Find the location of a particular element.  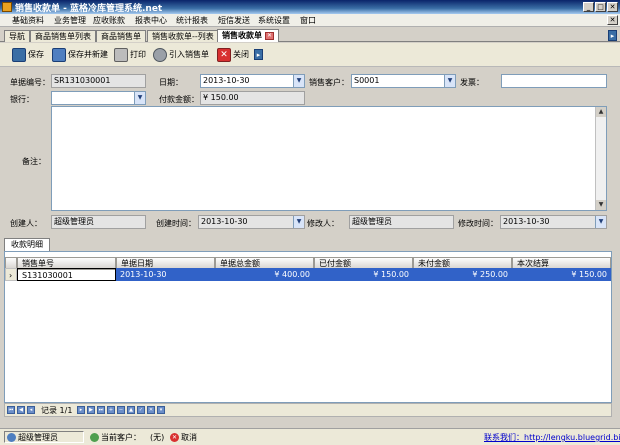

tab-navigation: 导航 is located at coordinates (17, 36).